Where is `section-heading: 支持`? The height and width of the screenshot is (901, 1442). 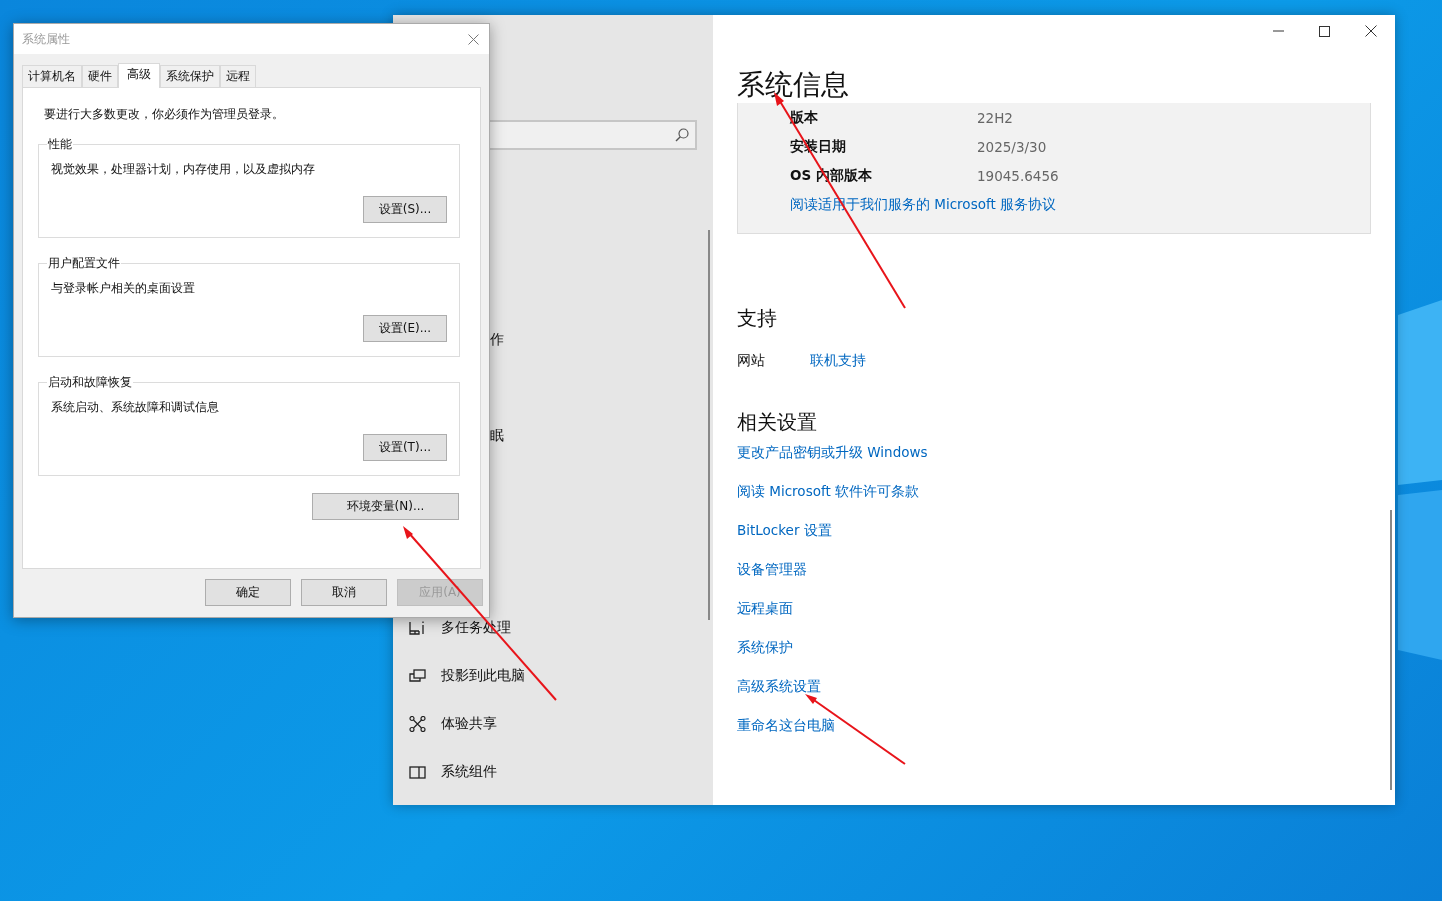 section-heading: 支持 is located at coordinates (757, 318).